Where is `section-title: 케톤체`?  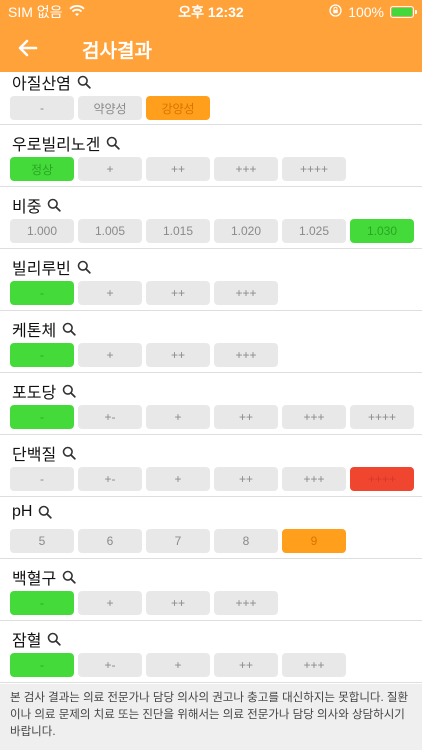
section-title: 케톤체 is located at coordinates (44, 329).